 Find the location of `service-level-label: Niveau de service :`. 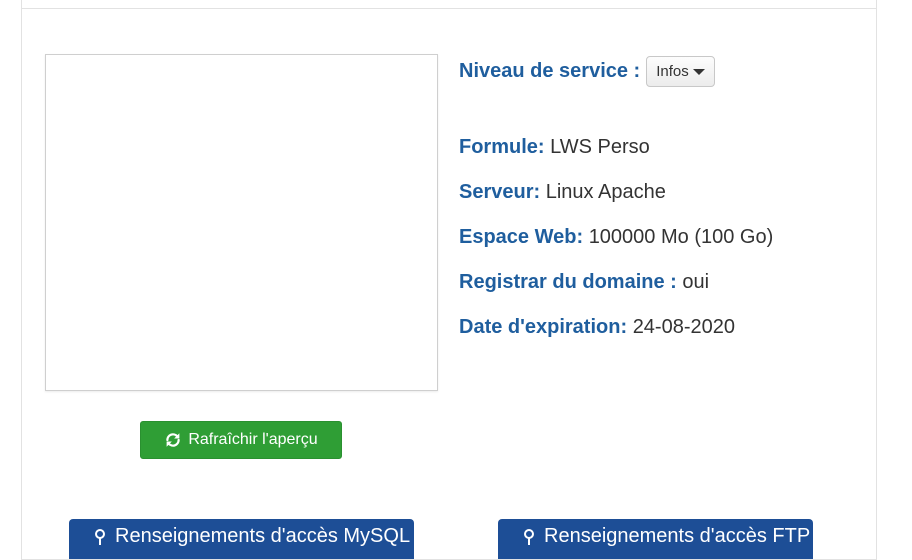

service-level-label: Niveau de service : is located at coordinates (550, 71).